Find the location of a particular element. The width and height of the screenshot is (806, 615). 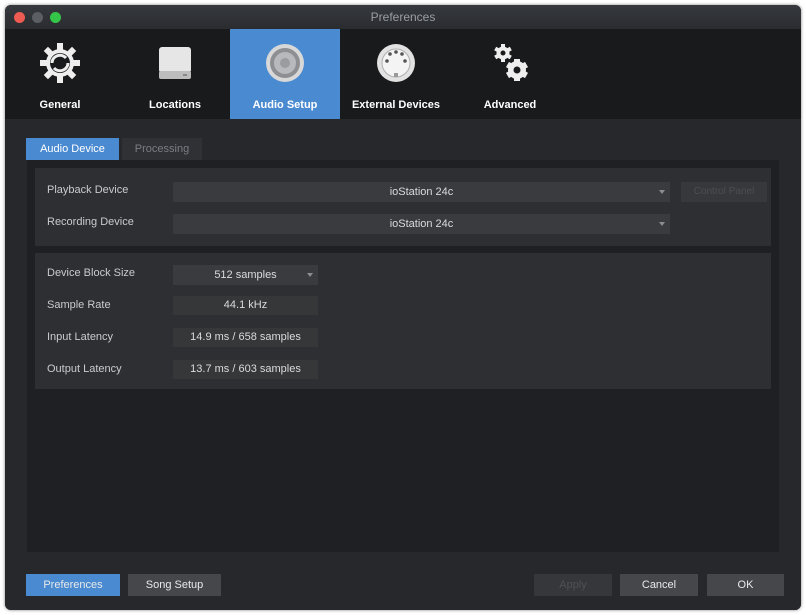

playback-device-label: Playback Device is located at coordinates (88, 190).